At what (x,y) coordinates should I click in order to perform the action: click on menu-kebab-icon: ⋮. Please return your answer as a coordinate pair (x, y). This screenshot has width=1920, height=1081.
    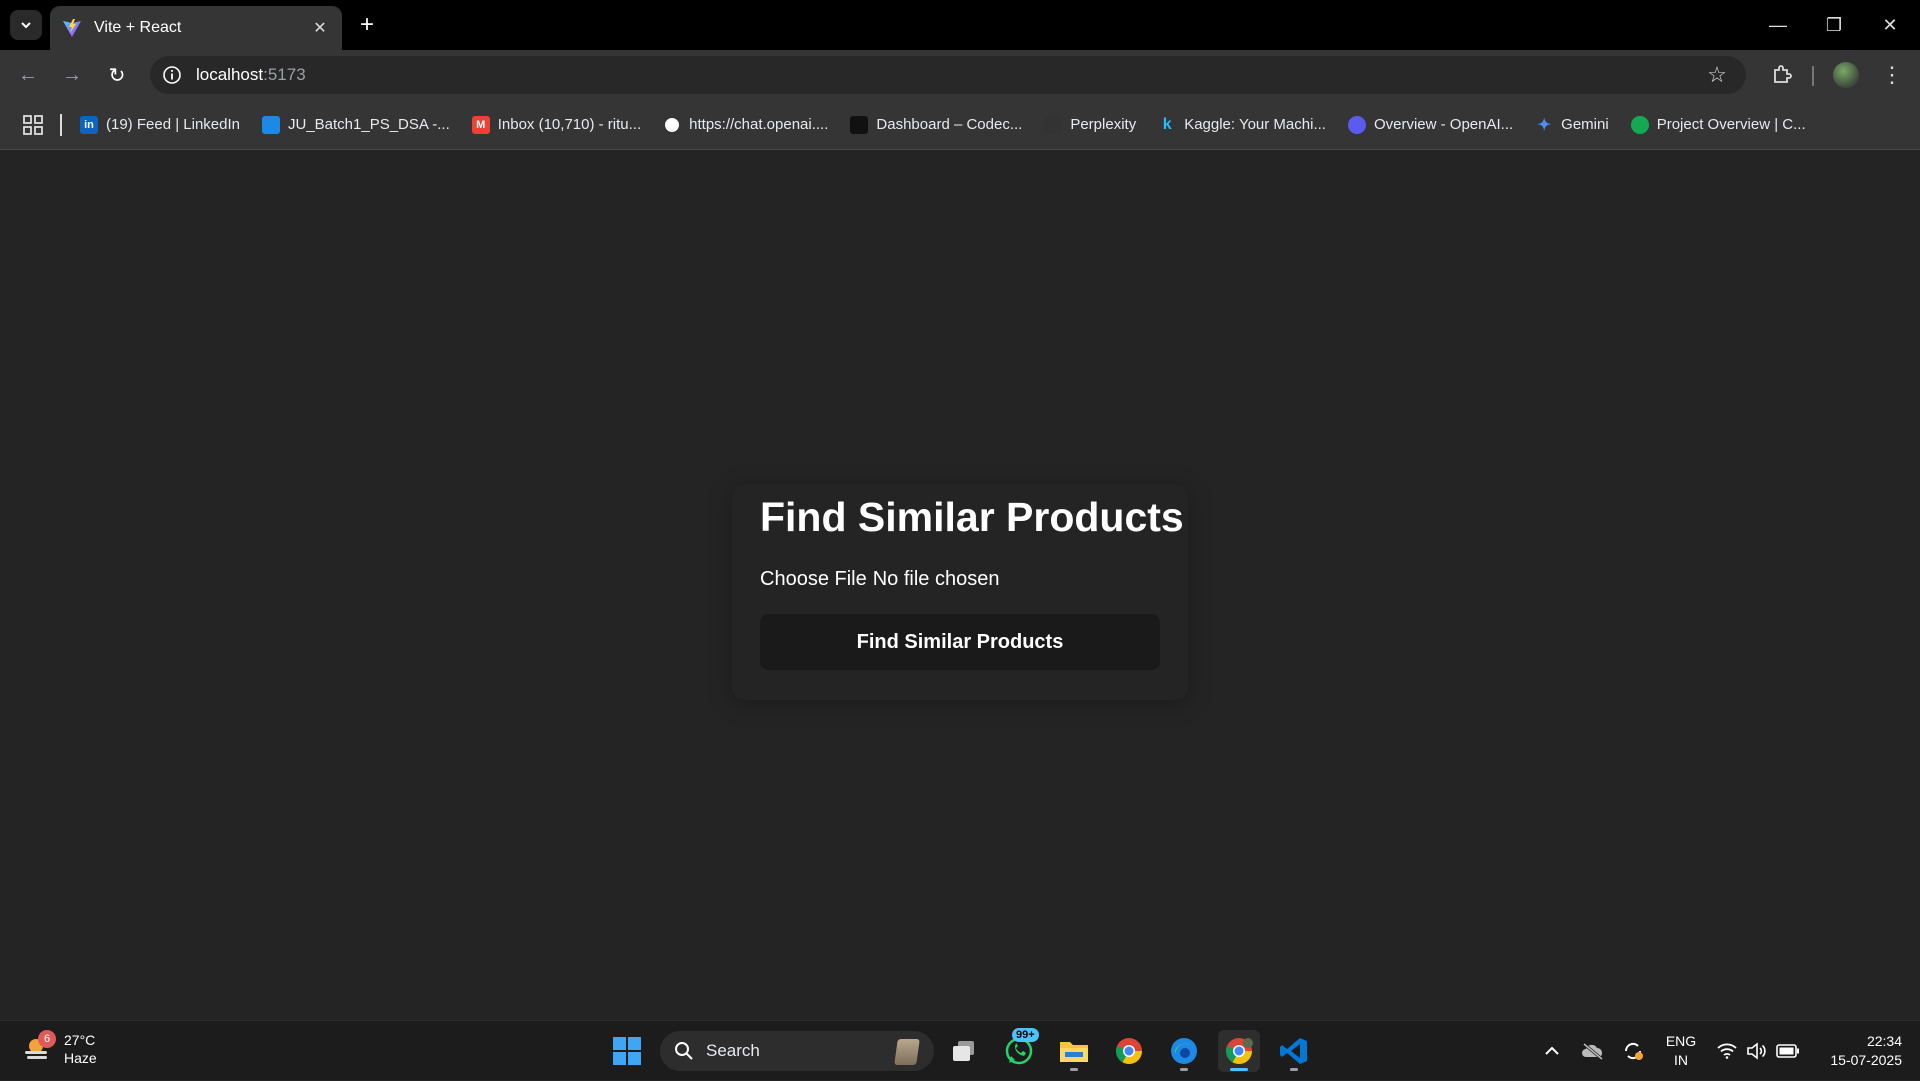
    Looking at the image, I should click on (1892, 75).